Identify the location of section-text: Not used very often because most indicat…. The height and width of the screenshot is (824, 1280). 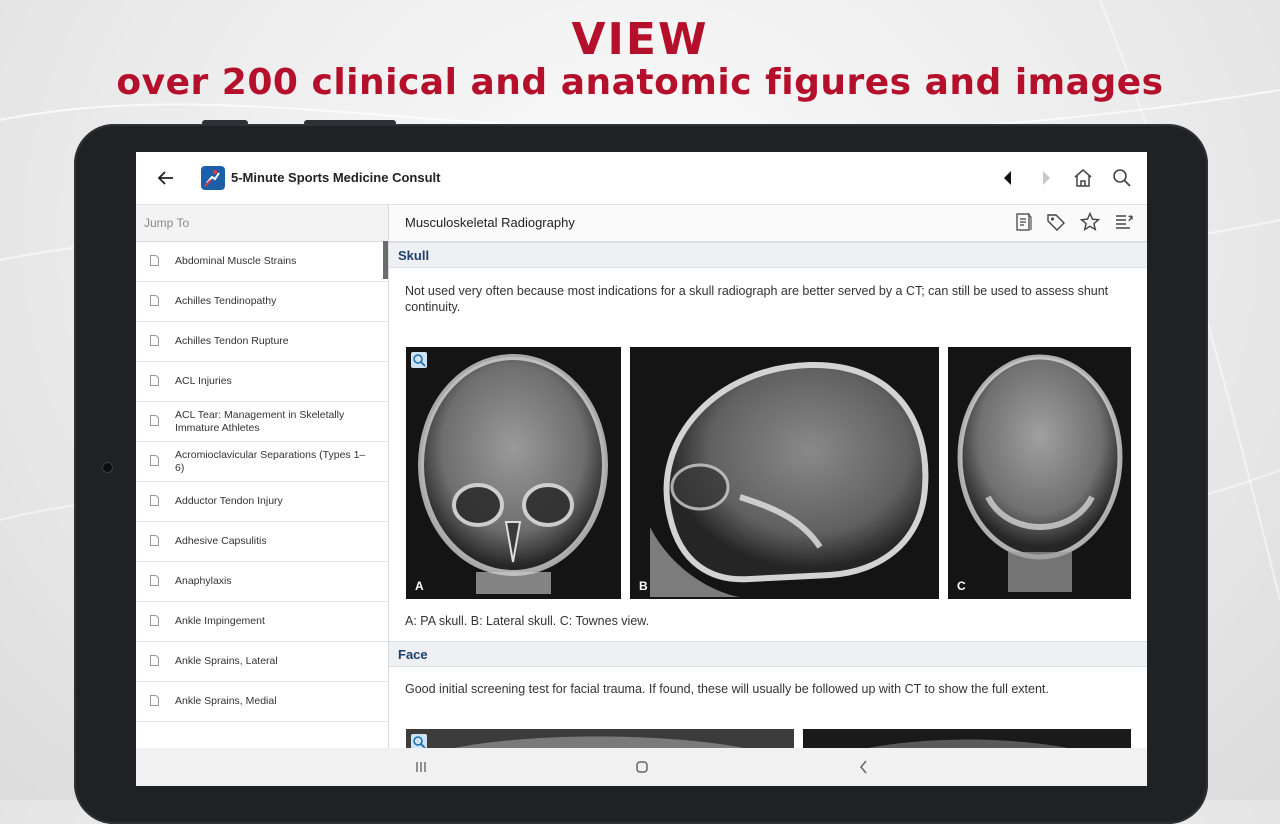
(757, 299).